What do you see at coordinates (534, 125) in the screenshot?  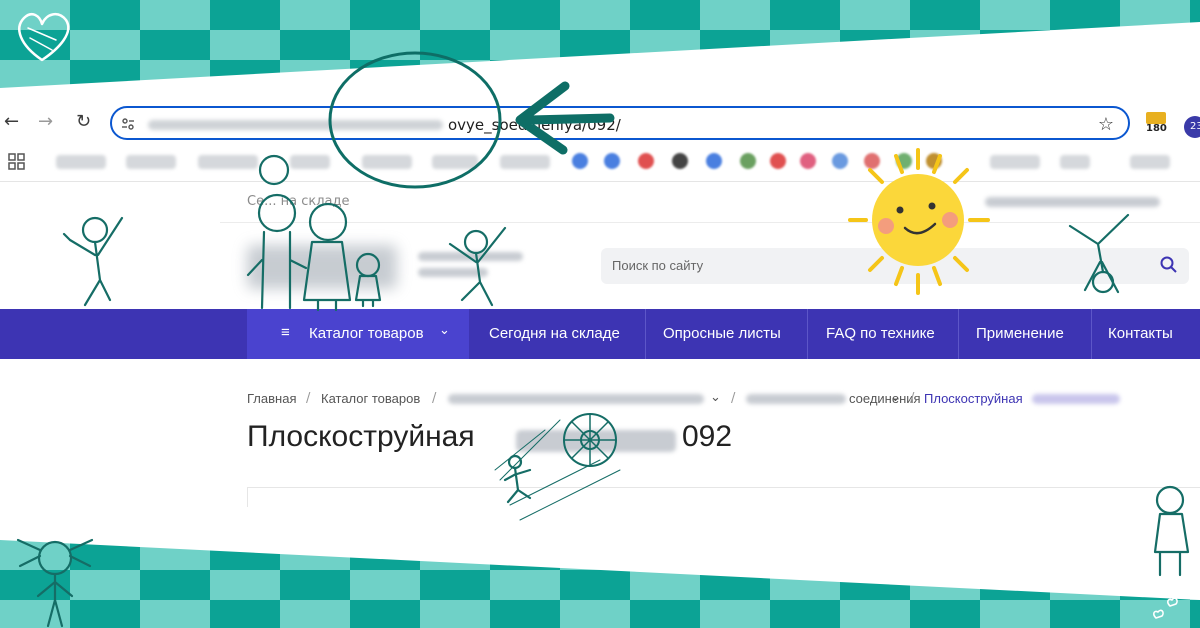 I see `url-text: ovye_soedineniya/092/` at bounding box center [534, 125].